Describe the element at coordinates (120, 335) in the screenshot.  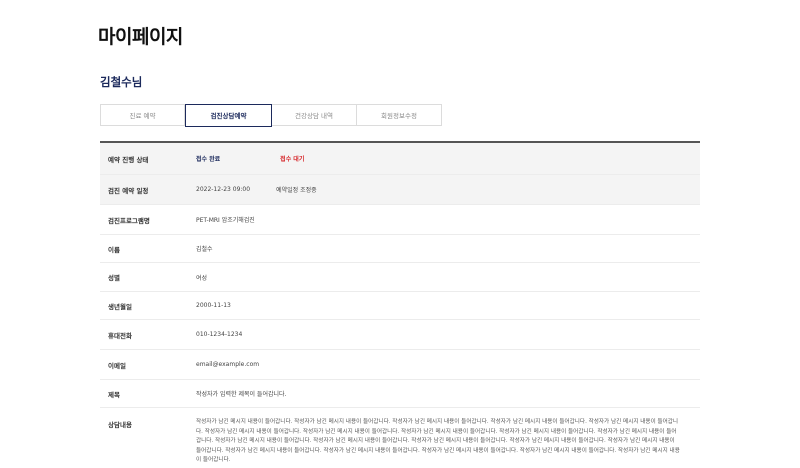
I see `phone-label: 휴대전화` at that location.